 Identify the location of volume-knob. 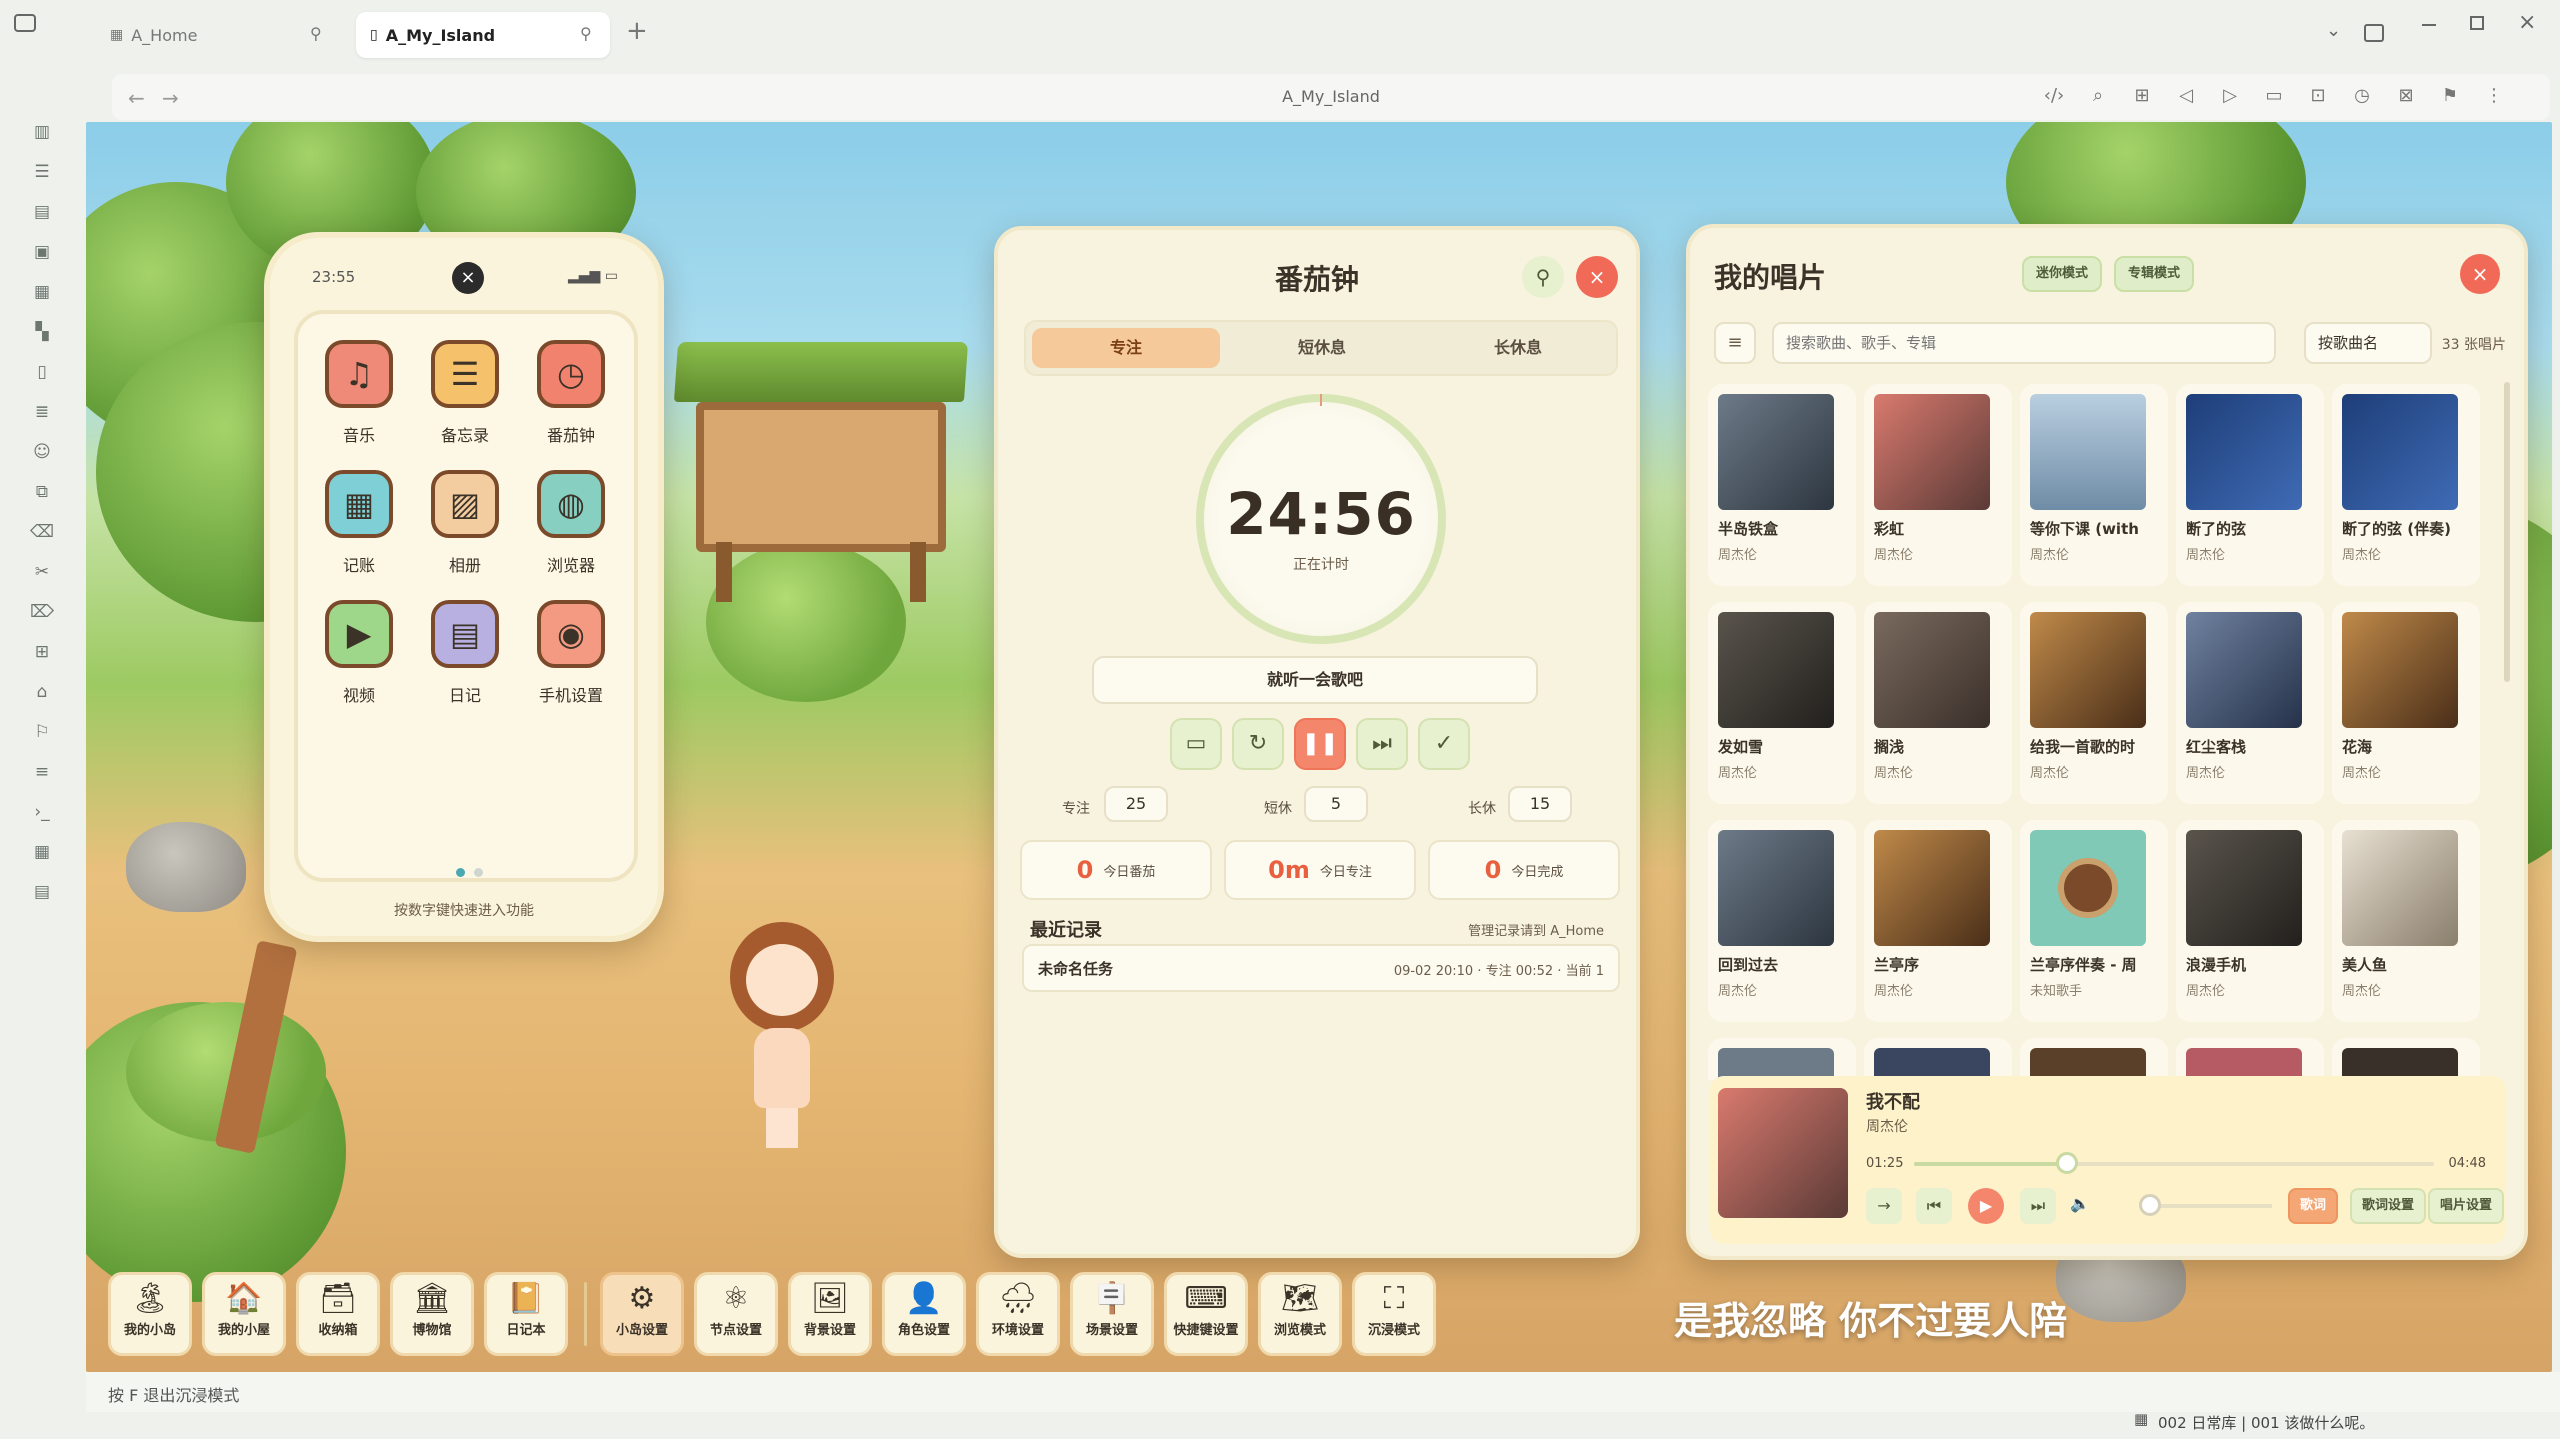
(2150, 1205).